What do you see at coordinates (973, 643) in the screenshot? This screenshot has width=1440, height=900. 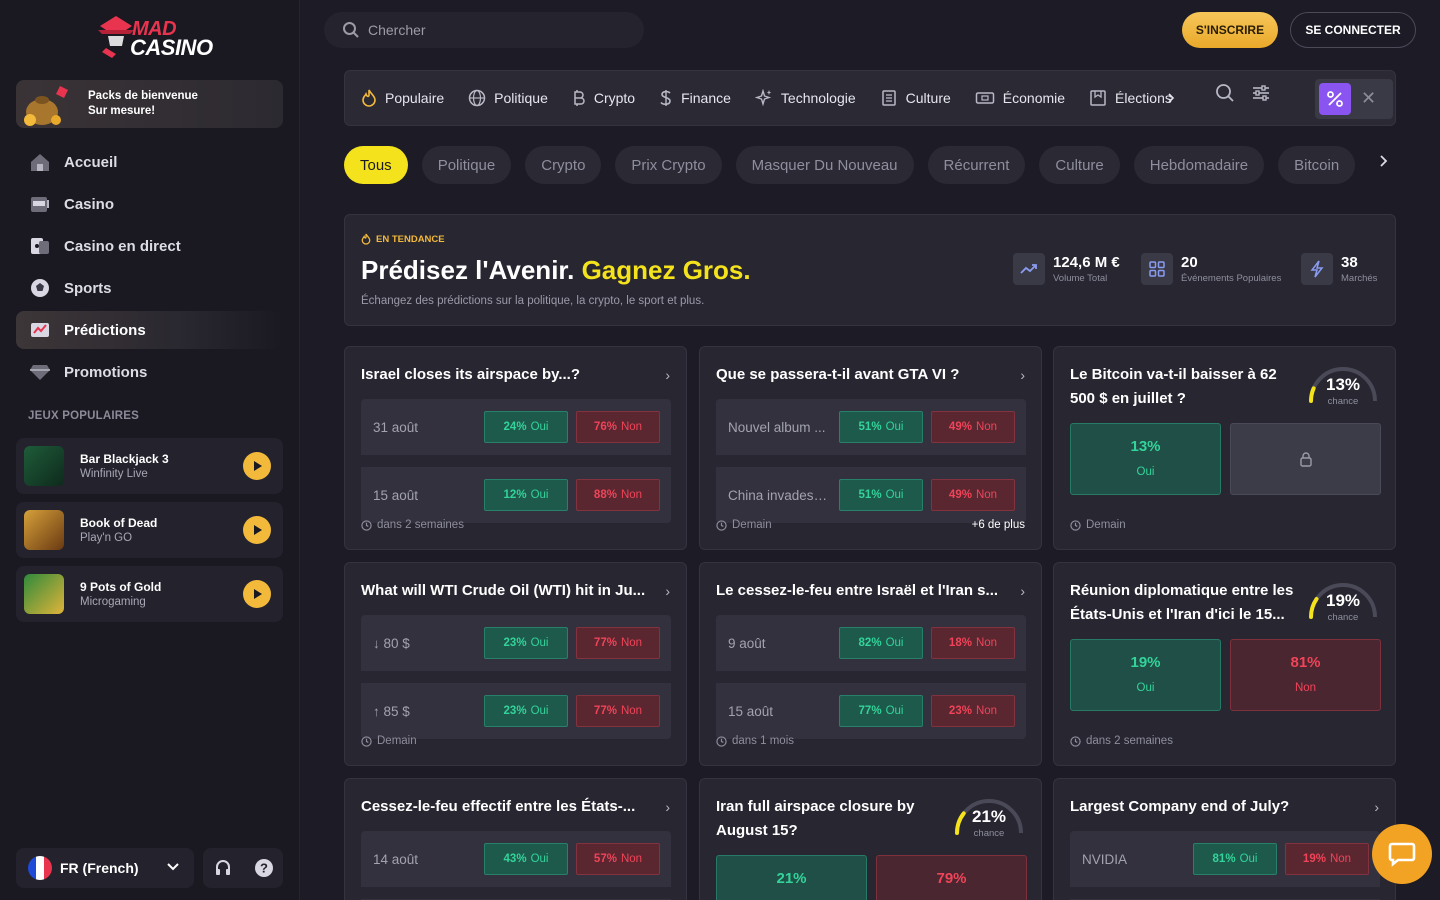 I see `no-button: 18% Non` at bounding box center [973, 643].